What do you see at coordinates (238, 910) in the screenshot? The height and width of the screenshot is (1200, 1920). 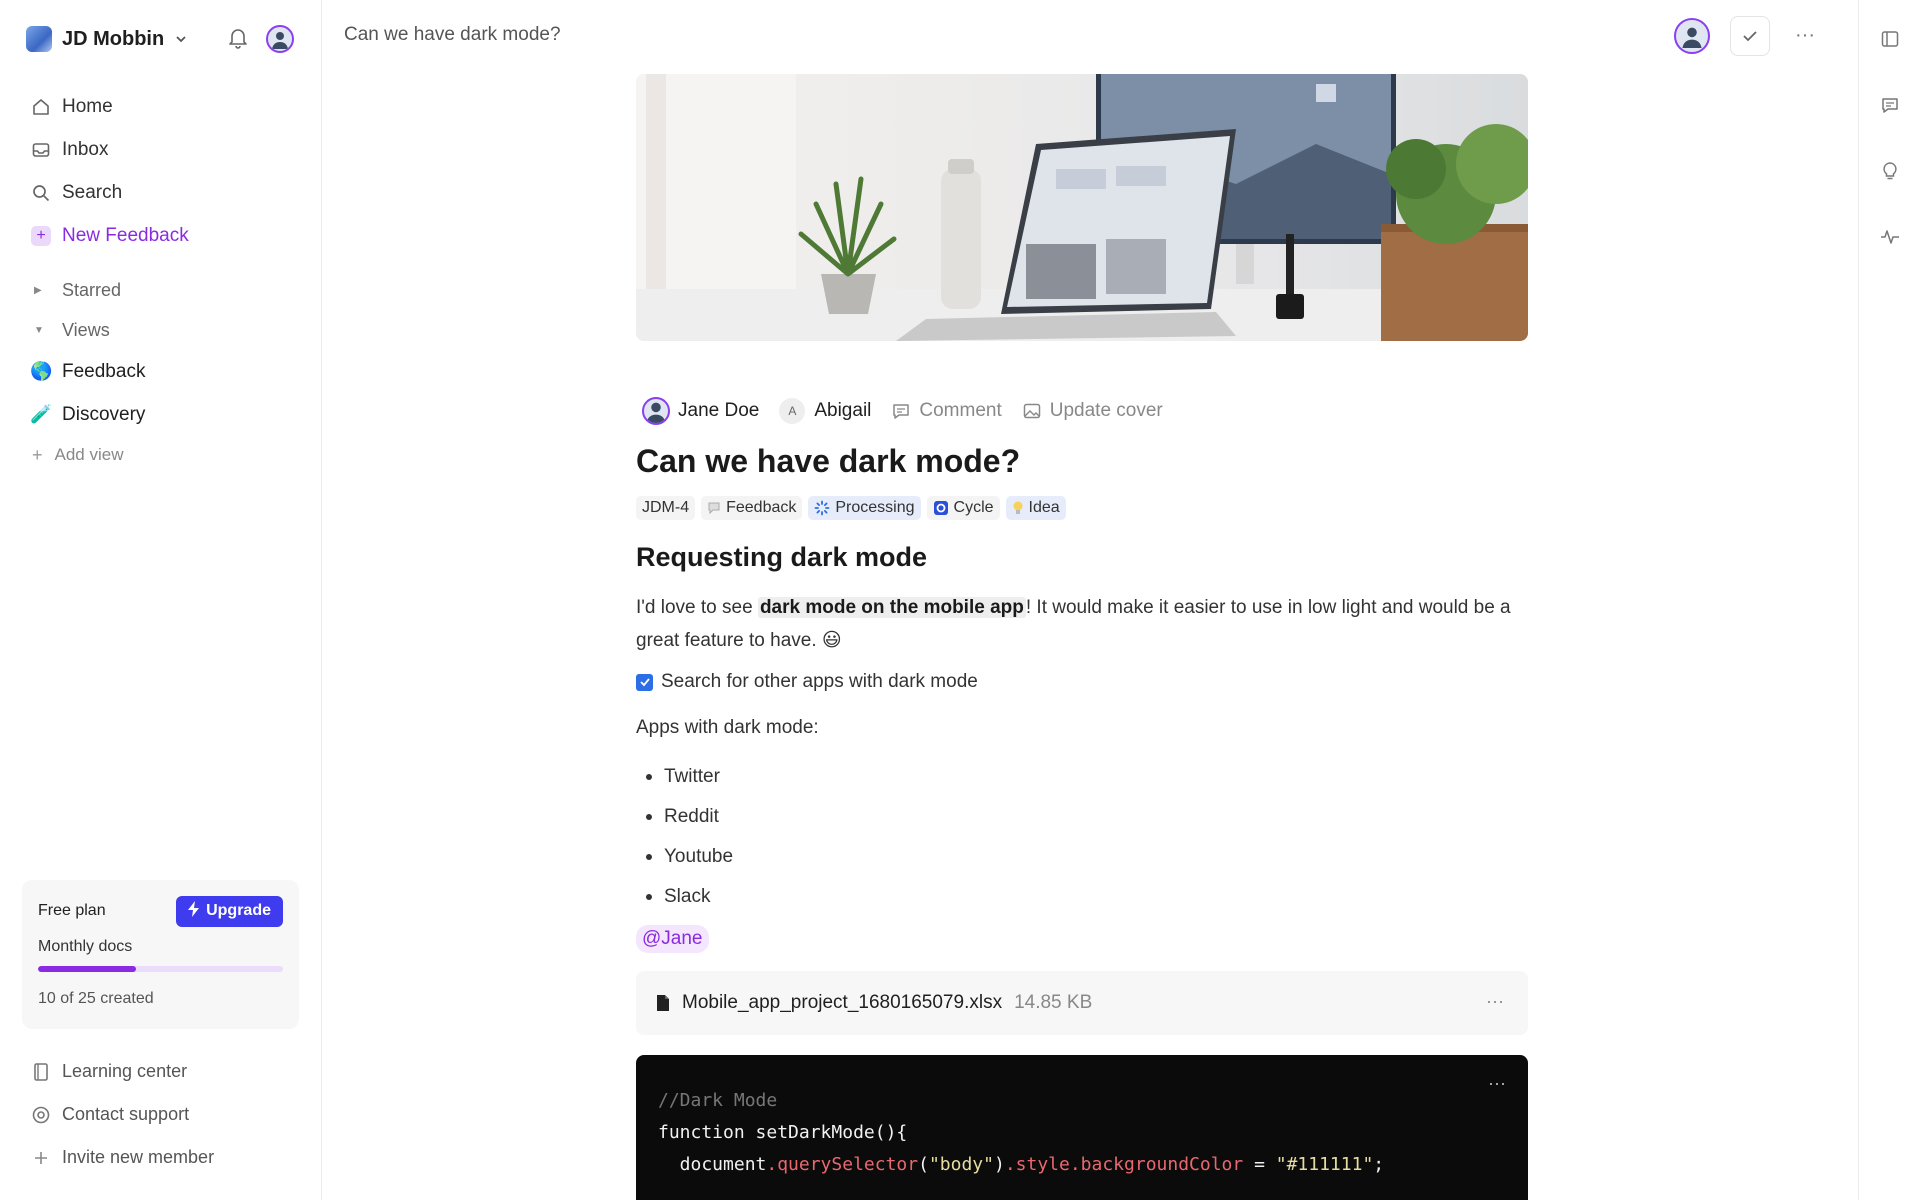 I see `upgrade-label: Upgrade` at bounding box center [238, 910].